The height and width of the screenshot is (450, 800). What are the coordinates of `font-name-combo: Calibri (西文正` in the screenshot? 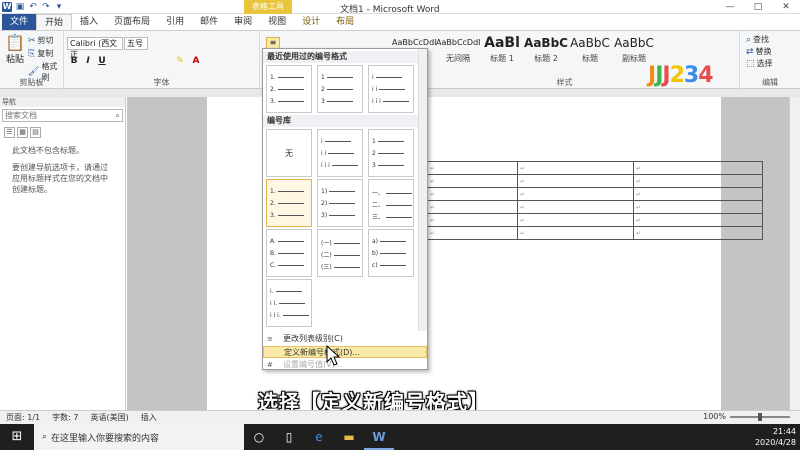 It's located at (95, 48).